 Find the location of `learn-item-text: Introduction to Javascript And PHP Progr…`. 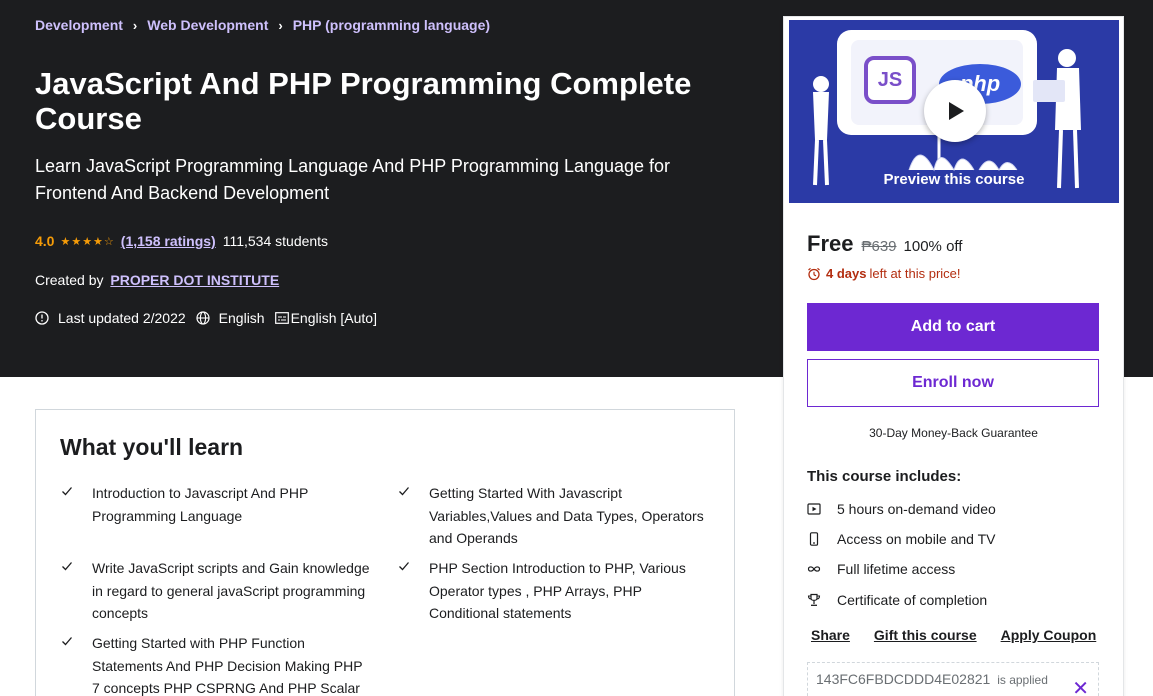

learn-item-text: Introduction to Javascript And PHP Progr… is located at coordinates (200, 504).